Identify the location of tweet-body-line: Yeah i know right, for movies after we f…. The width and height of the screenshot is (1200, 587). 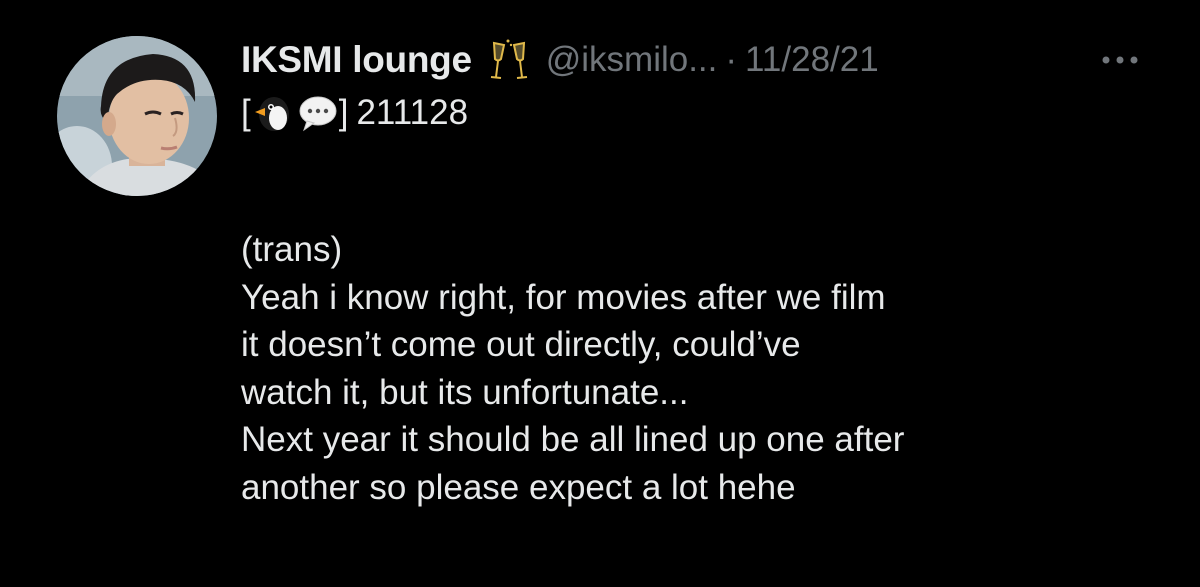
(563, 297).